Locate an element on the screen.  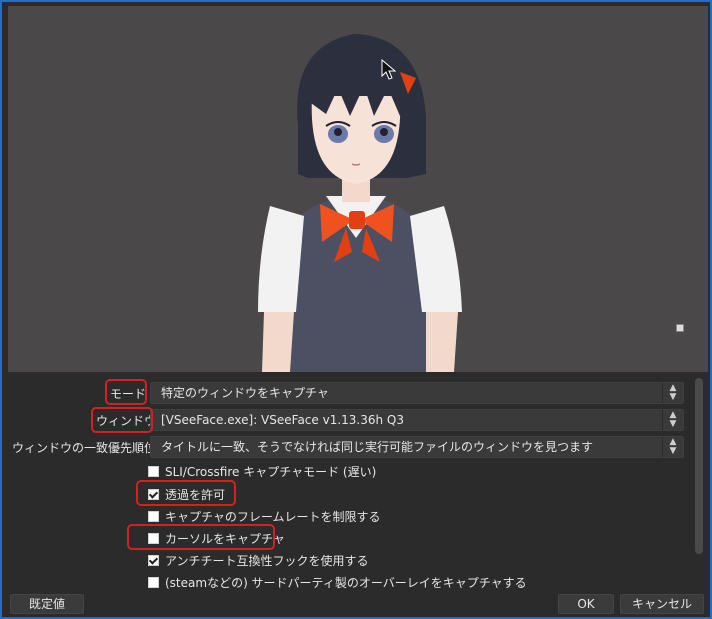
priority-select-value: タイトルに一致、そうでなければ同じ実行可能ファイルのウィンドウを見つます is located at coordinates (377, 447).